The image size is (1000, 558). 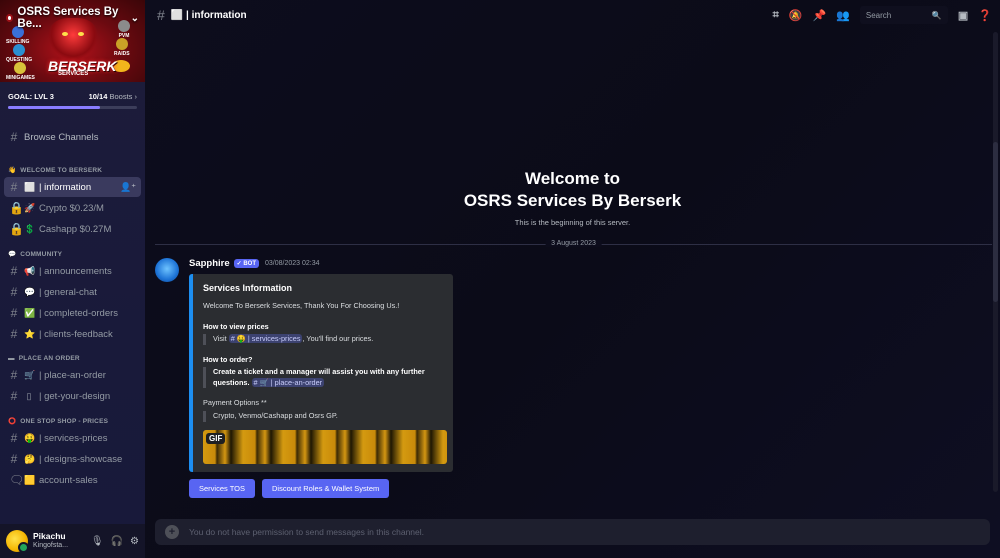 I want to click on channel-label: Crypto $0.23/M, so click(x=71, y=208).